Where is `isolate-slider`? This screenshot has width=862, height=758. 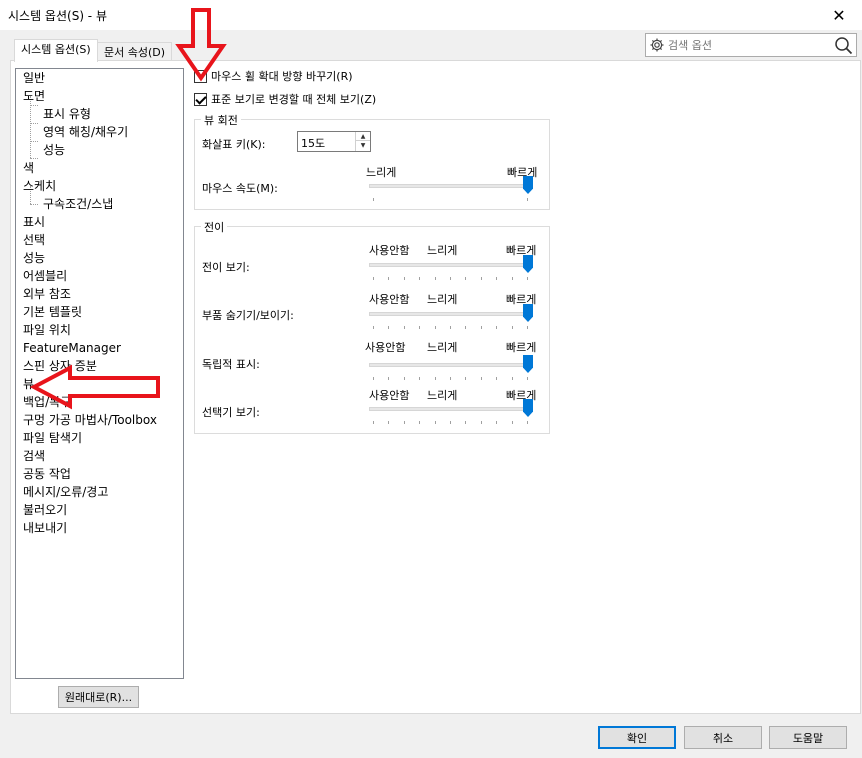 isolate-slider is located at coordinates (451, 367).